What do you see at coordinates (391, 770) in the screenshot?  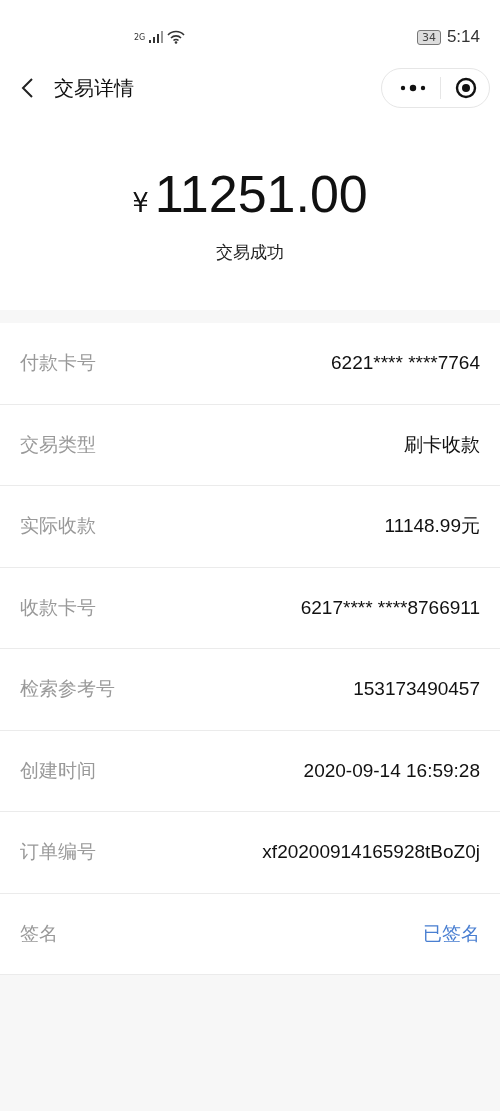 I see `field-value: 2020-09-14 16:59:28` at bounding box center [391, 770].